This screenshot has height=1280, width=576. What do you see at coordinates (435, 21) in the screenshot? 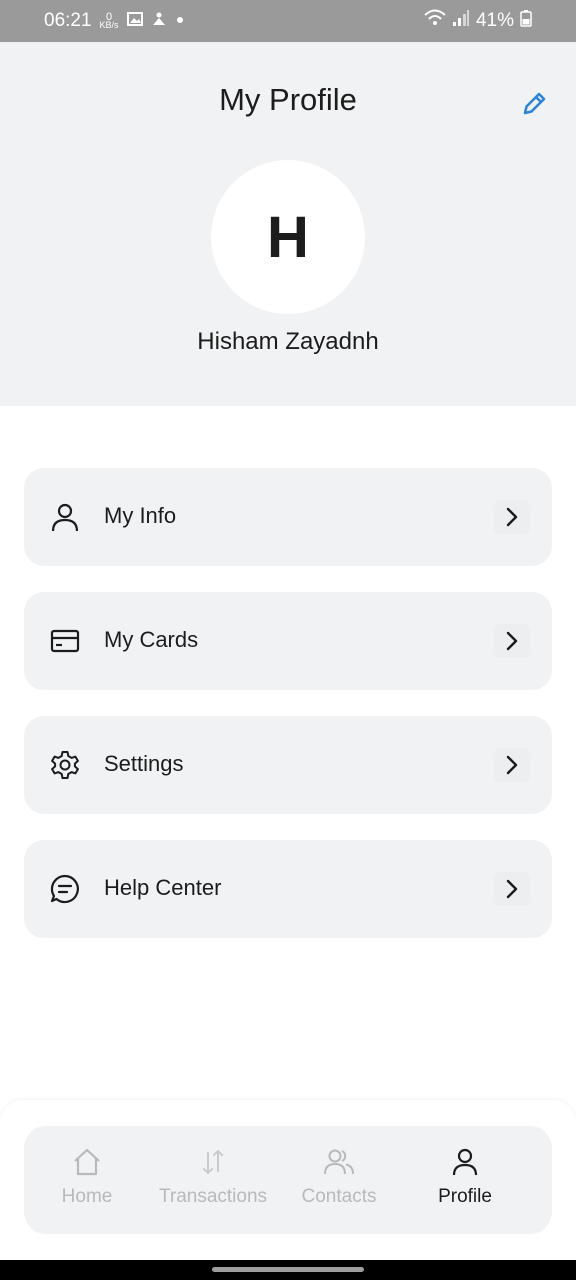
I see `wifi-icon` at bounding box center [435, 21].